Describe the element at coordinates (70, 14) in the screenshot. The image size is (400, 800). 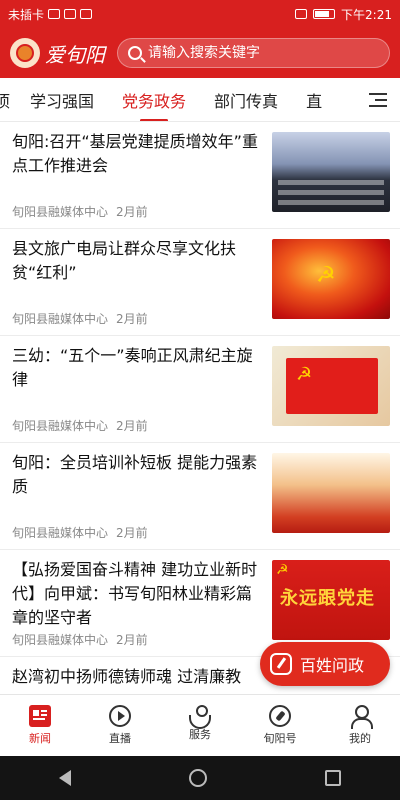
I see `notification-icon` at that location.